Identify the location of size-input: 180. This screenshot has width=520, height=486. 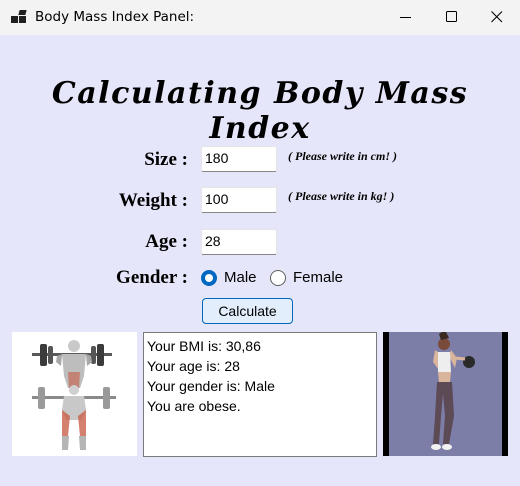
(239, 159).